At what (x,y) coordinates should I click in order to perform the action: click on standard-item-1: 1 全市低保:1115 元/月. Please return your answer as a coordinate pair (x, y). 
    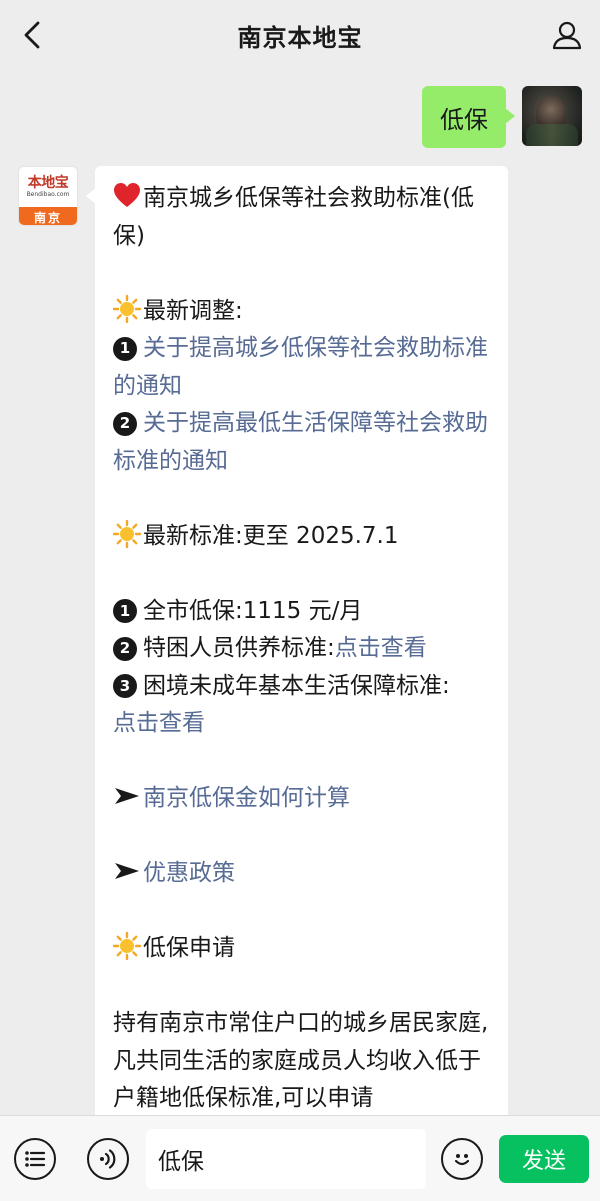
    Looking at the image, I should click on (301, 612).